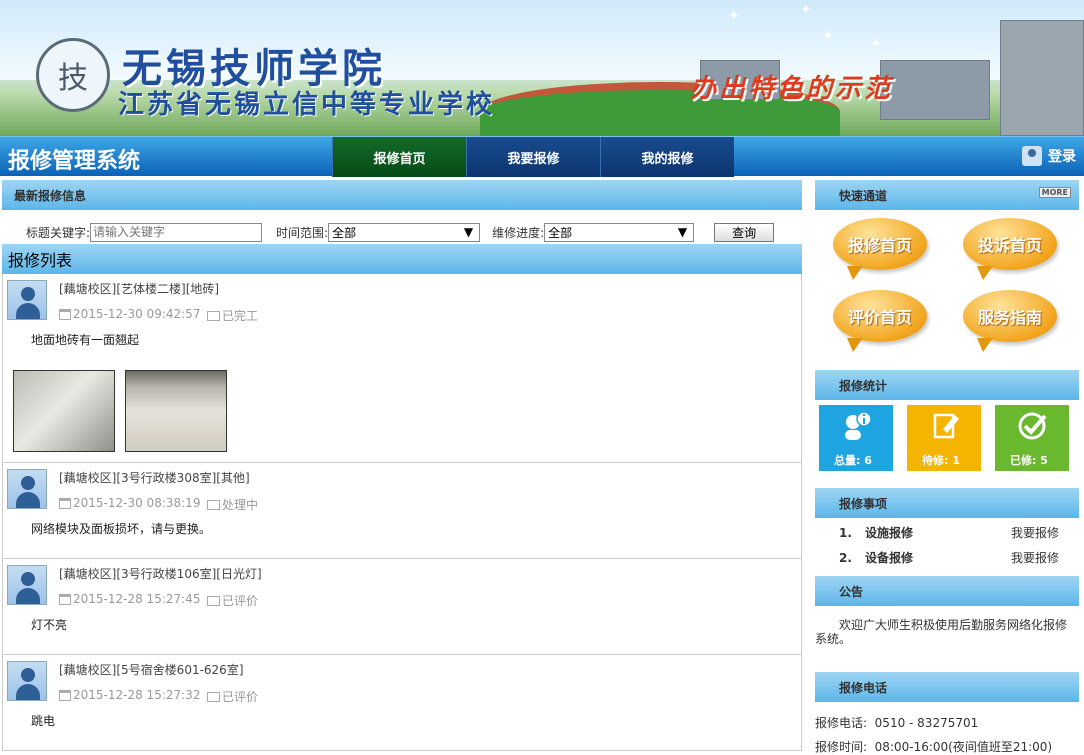 The height and width of the screenshot is (755, 1084). I want to click on quick-button-label: 服务指南, so click(1009, 317).